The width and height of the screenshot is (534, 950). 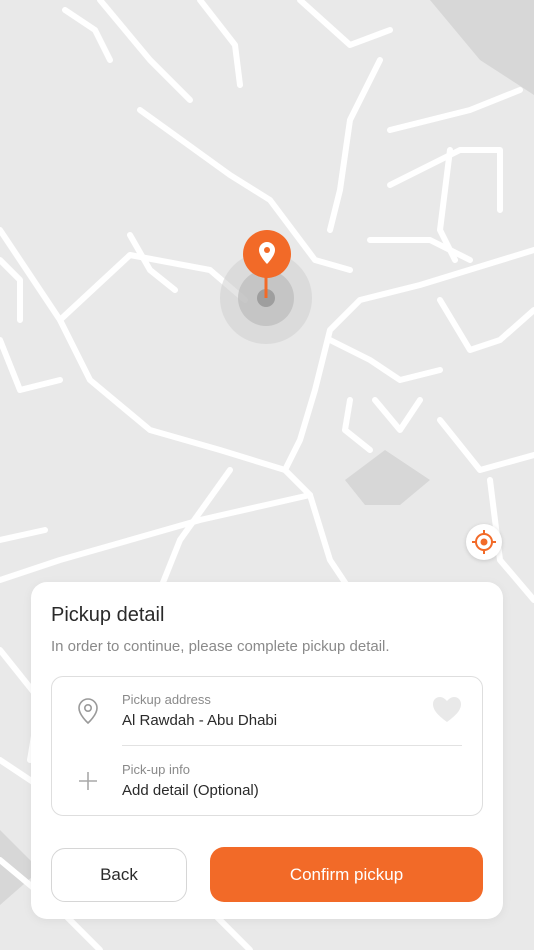 I want to click on confirm-pickup-button: Confirm pickup, so click(x=346, y=874).